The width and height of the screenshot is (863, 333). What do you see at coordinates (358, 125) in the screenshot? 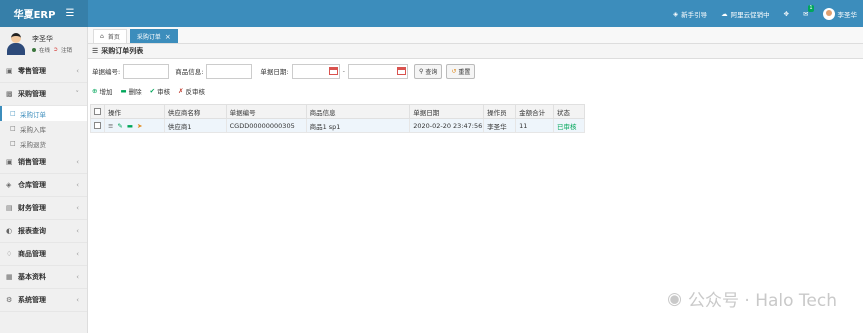
I see `row-goods: 商品1 sp1` at bounding box center [358, 125].